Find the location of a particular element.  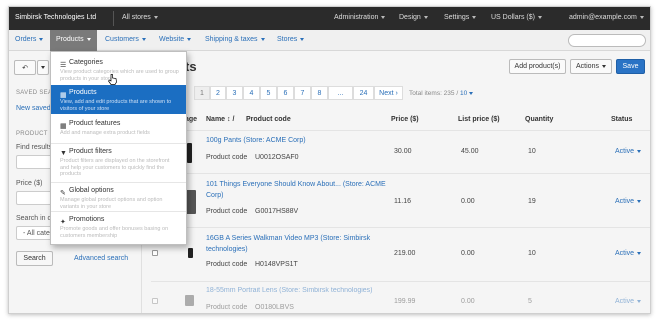

page-7: 7 is located at coordinates (302, 93).